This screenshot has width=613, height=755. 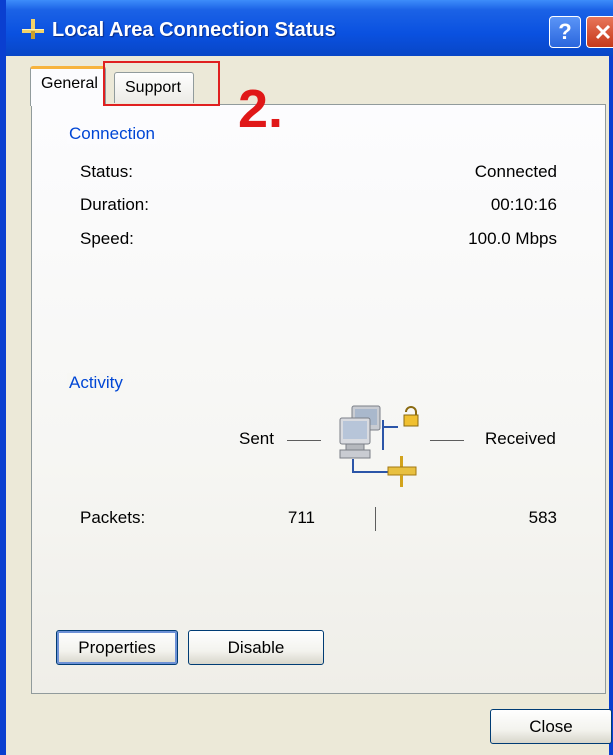 I want to click on tab-general: General, so click(x=68, y=86).